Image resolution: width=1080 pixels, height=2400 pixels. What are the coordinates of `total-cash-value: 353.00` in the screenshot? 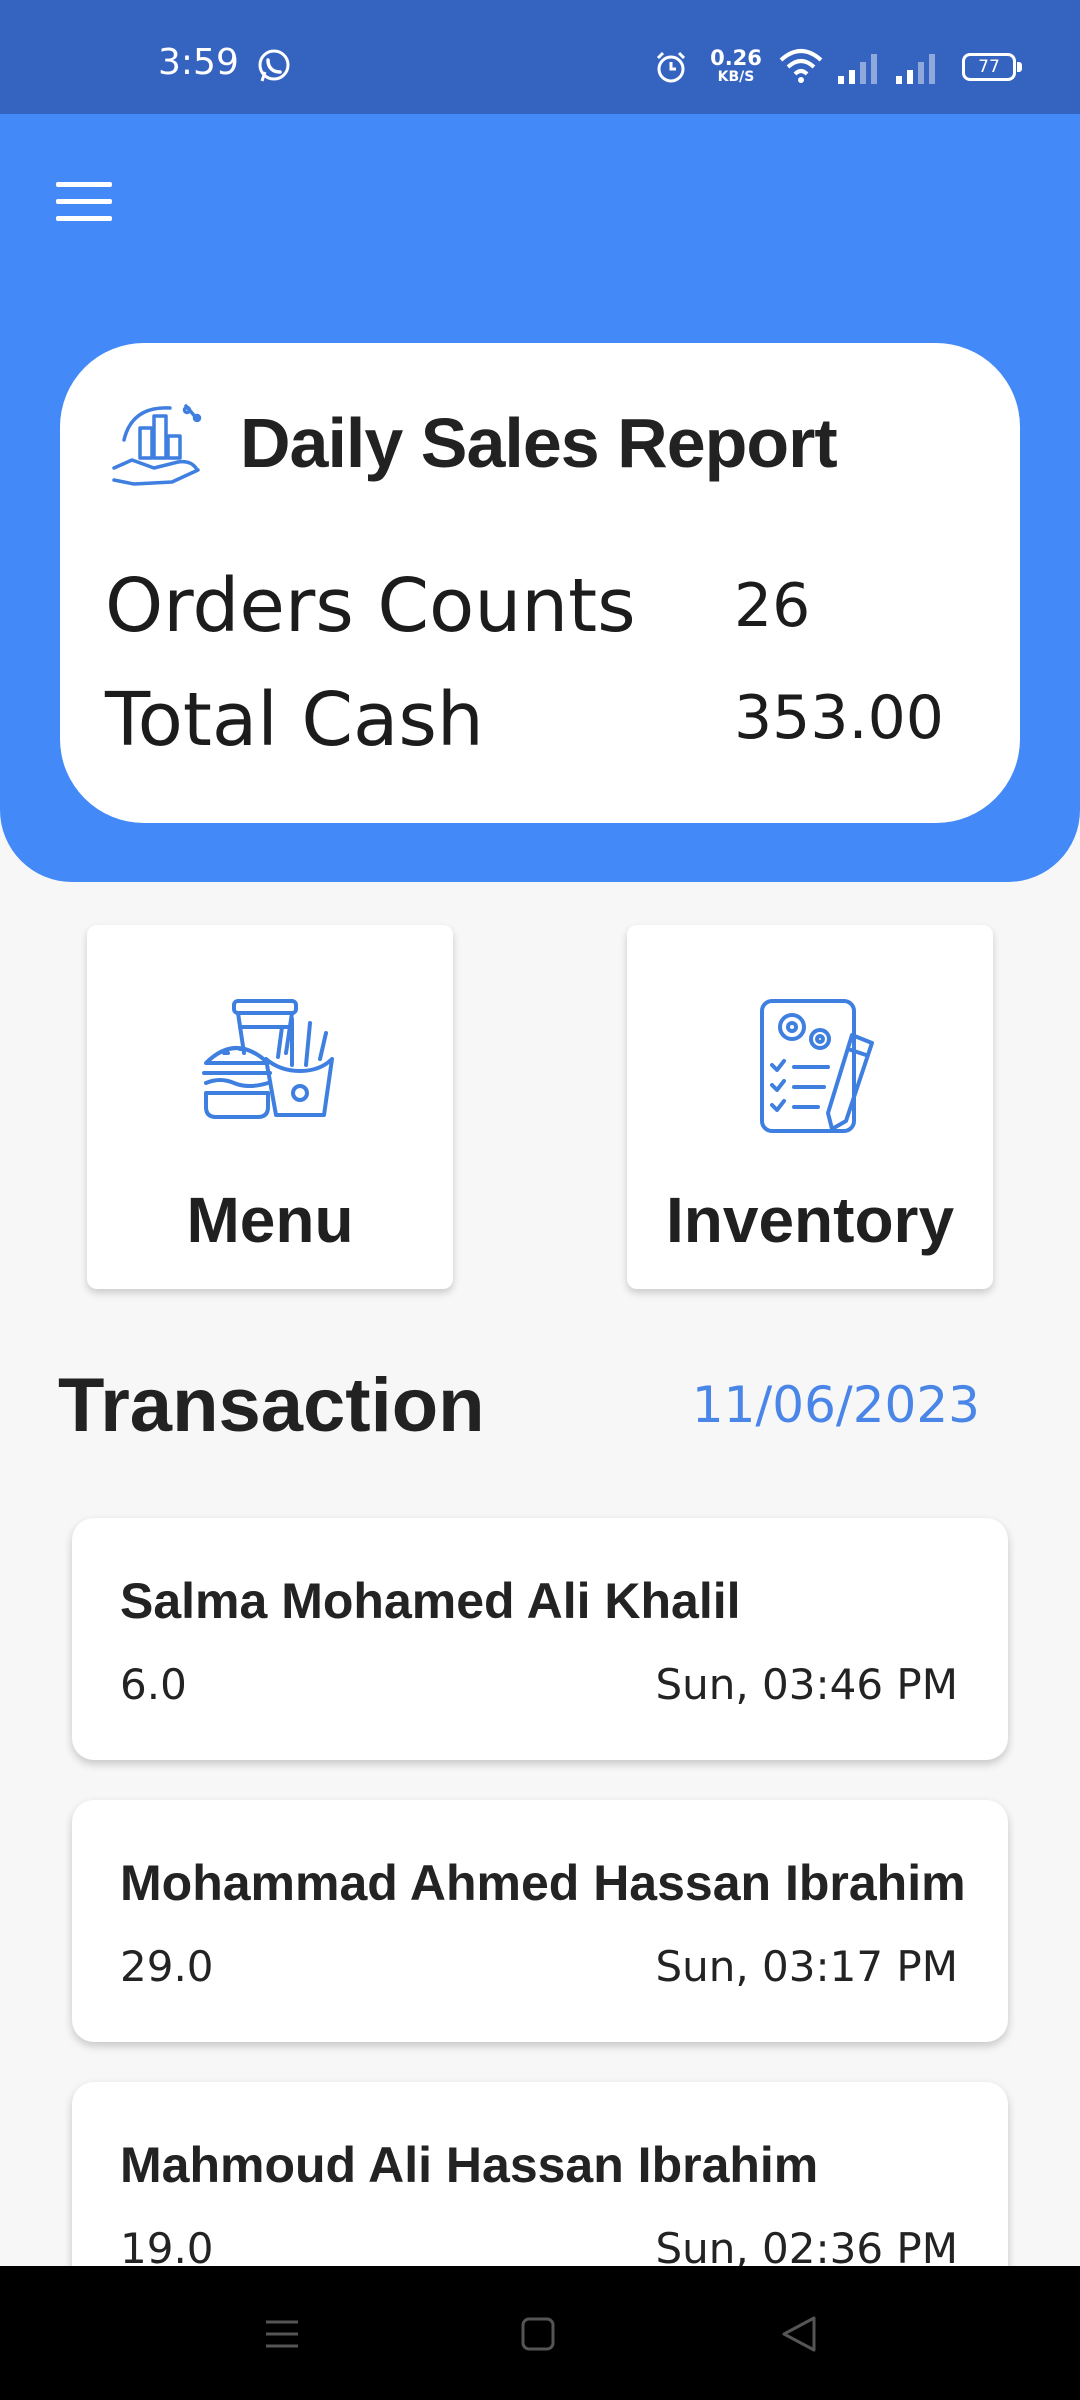 It's located at (839, 718).